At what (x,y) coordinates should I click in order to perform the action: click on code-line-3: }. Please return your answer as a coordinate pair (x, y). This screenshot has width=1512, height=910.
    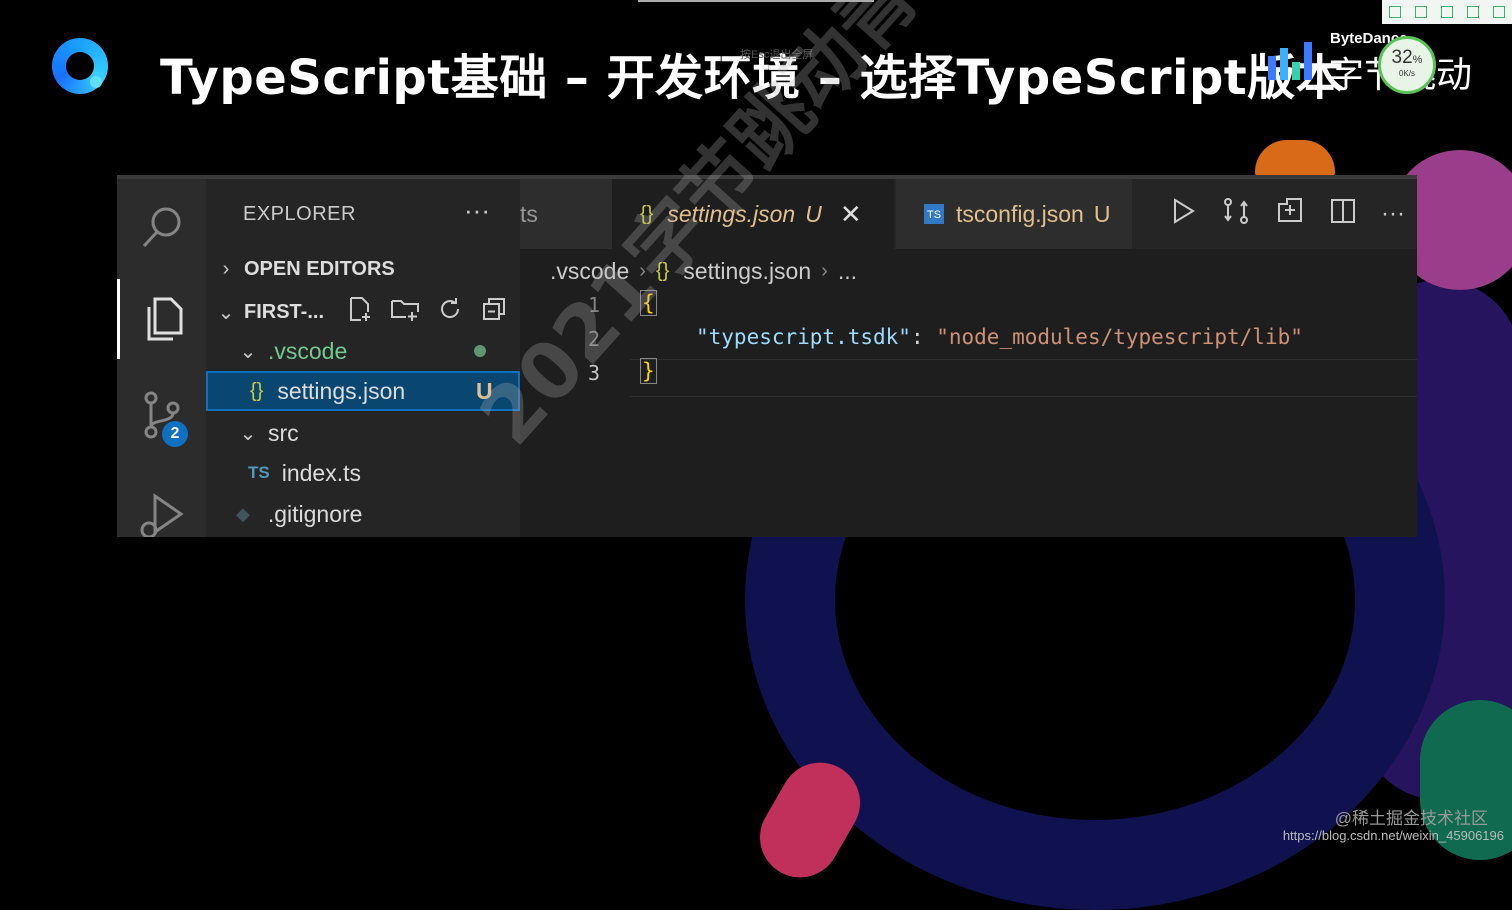
    Looking at the image, I should click on (648, 371).